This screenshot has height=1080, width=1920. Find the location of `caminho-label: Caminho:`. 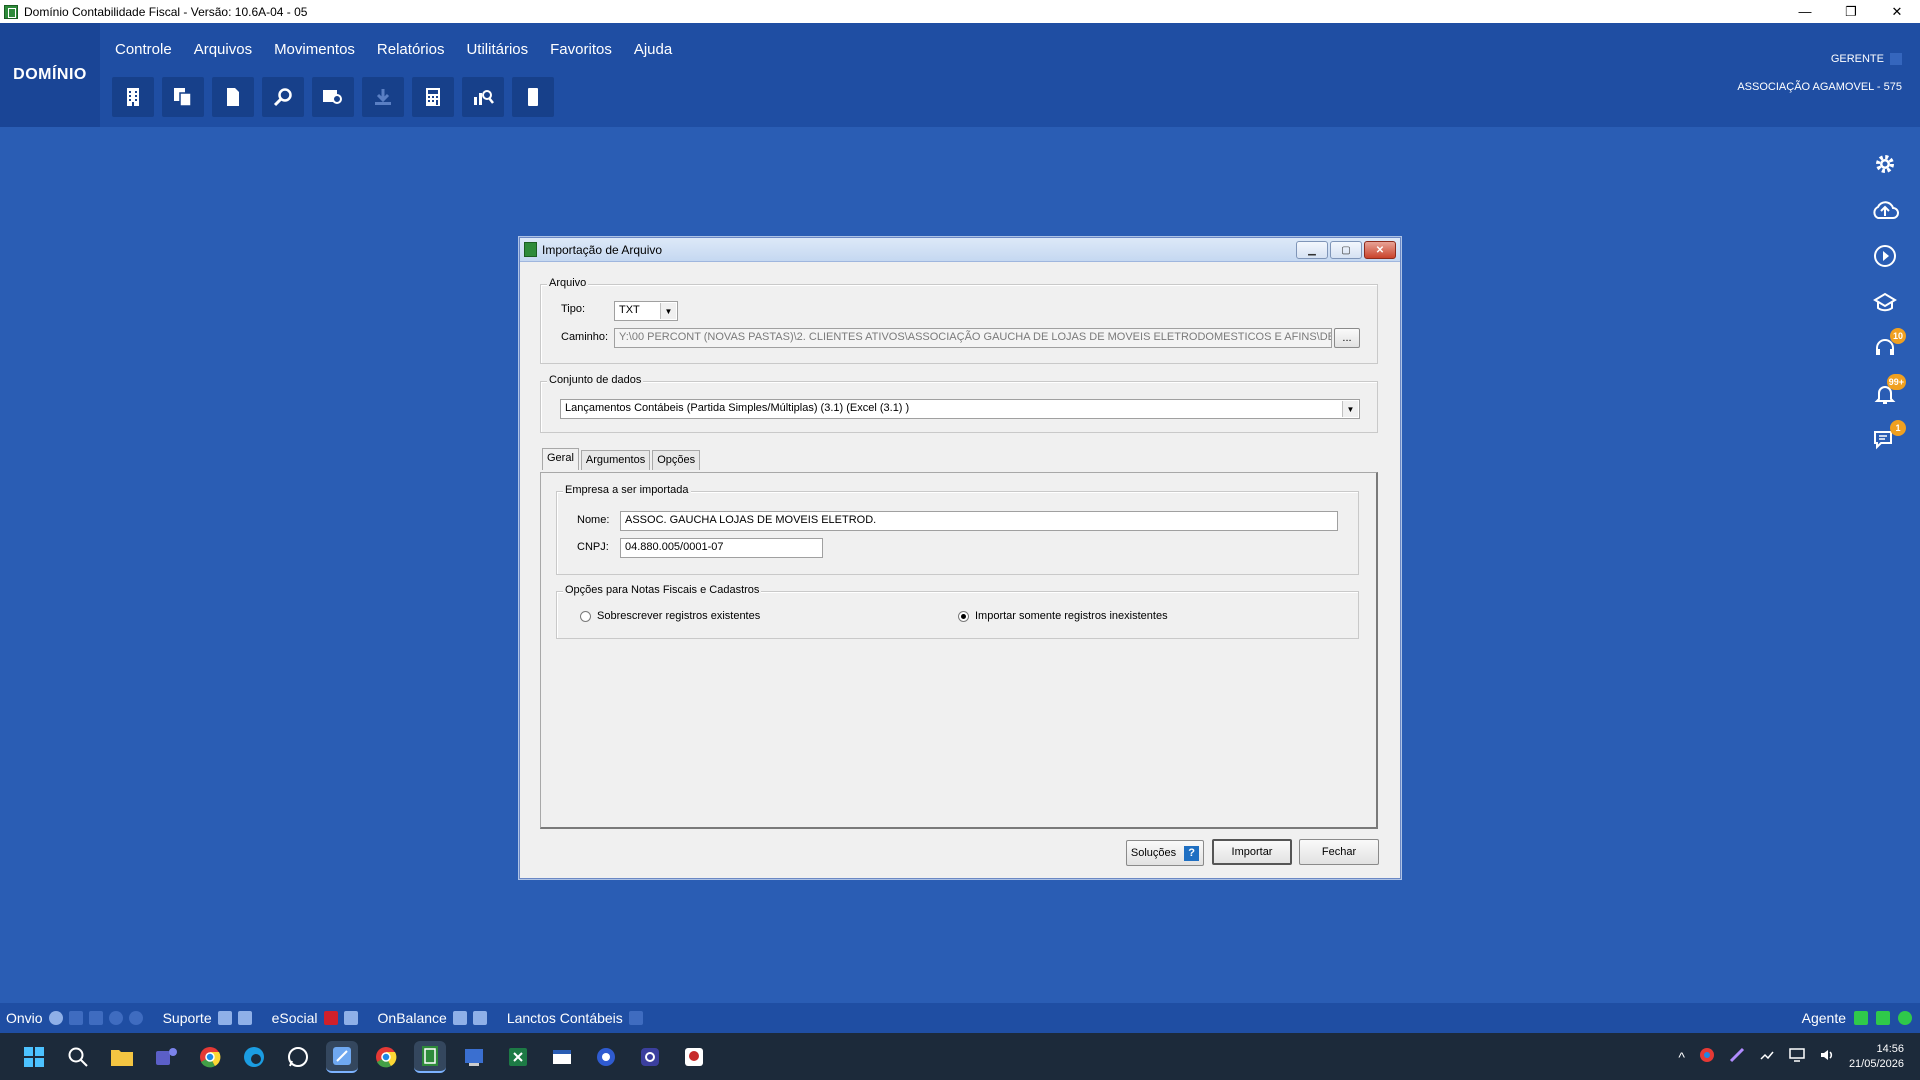

caminho-label: Caminho: is located at coordinates (585, 337).